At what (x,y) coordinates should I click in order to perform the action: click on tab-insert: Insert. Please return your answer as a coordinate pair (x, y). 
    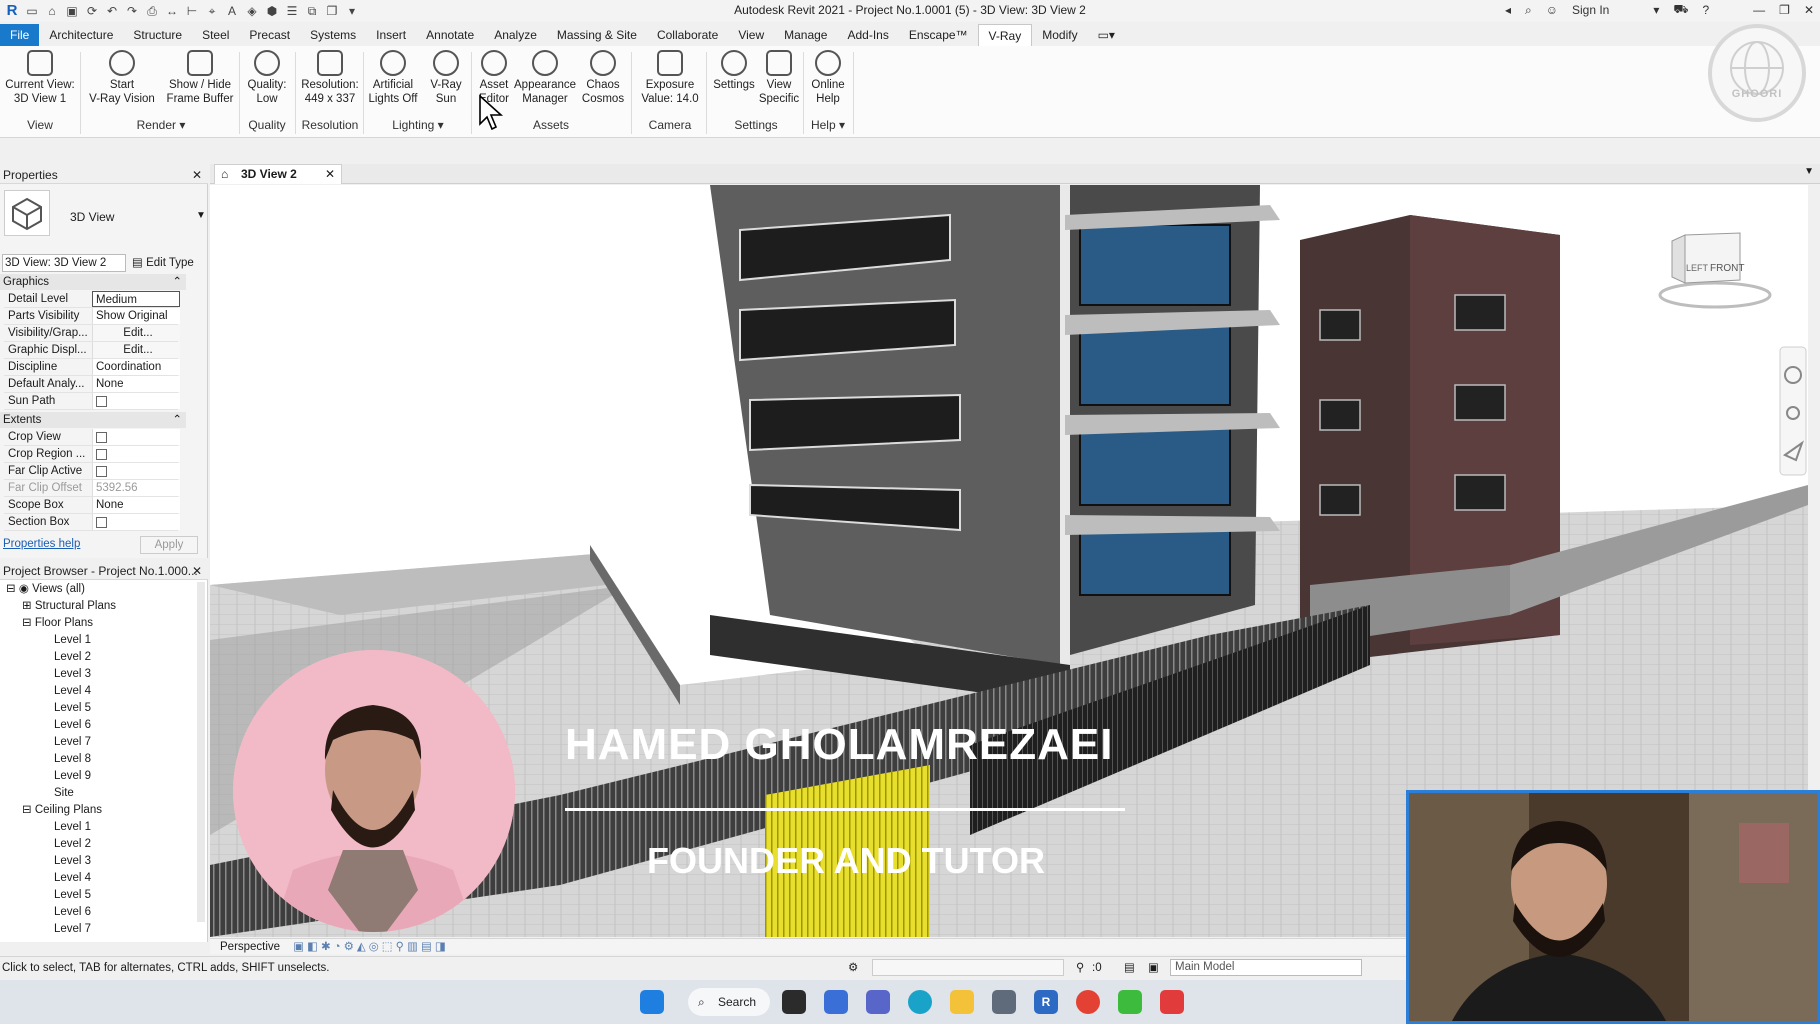
    Looking at the image, I should click on (391, 35).